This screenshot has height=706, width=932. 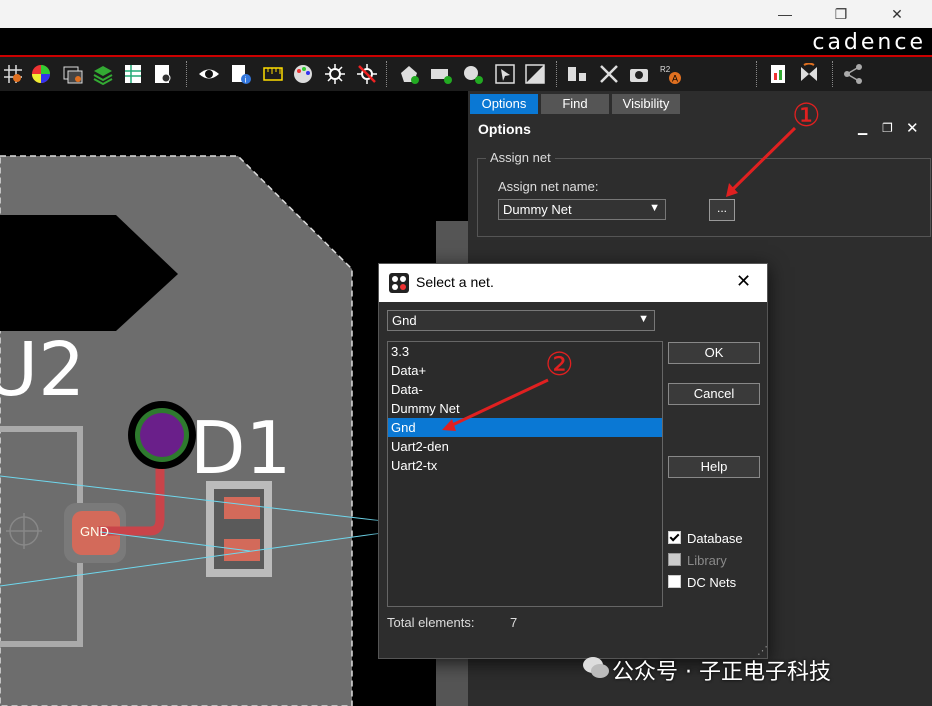 What do you see at coordinates (596, 667) in the screenshot?
I see `wechat-icon` at bounding box center [596, 667].